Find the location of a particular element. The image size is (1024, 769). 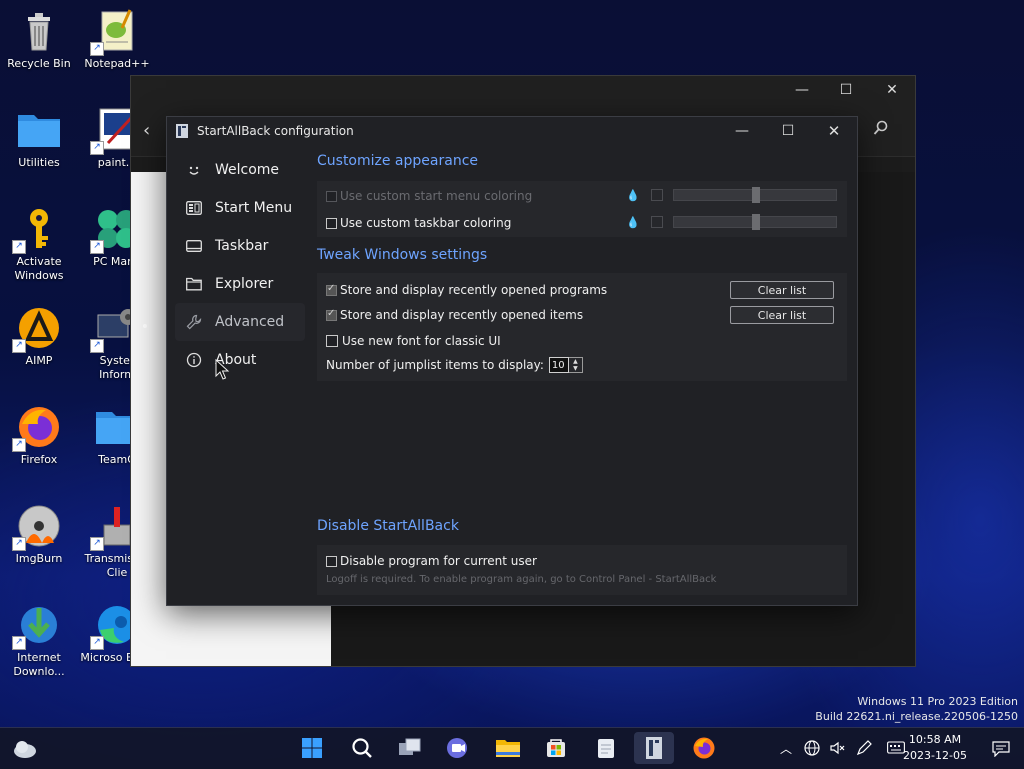

start-menu-opacity-slider is located at coordinates (755, 195).